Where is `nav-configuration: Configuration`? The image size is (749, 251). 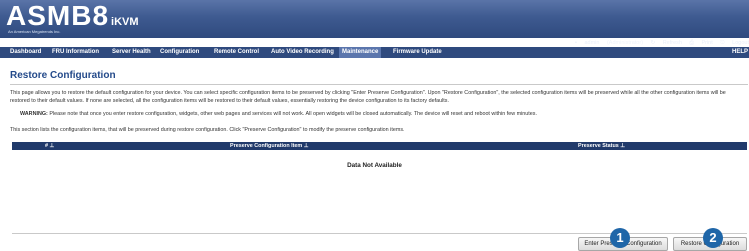
nav-configuration: Configuration is located at coordinates (179, 52).